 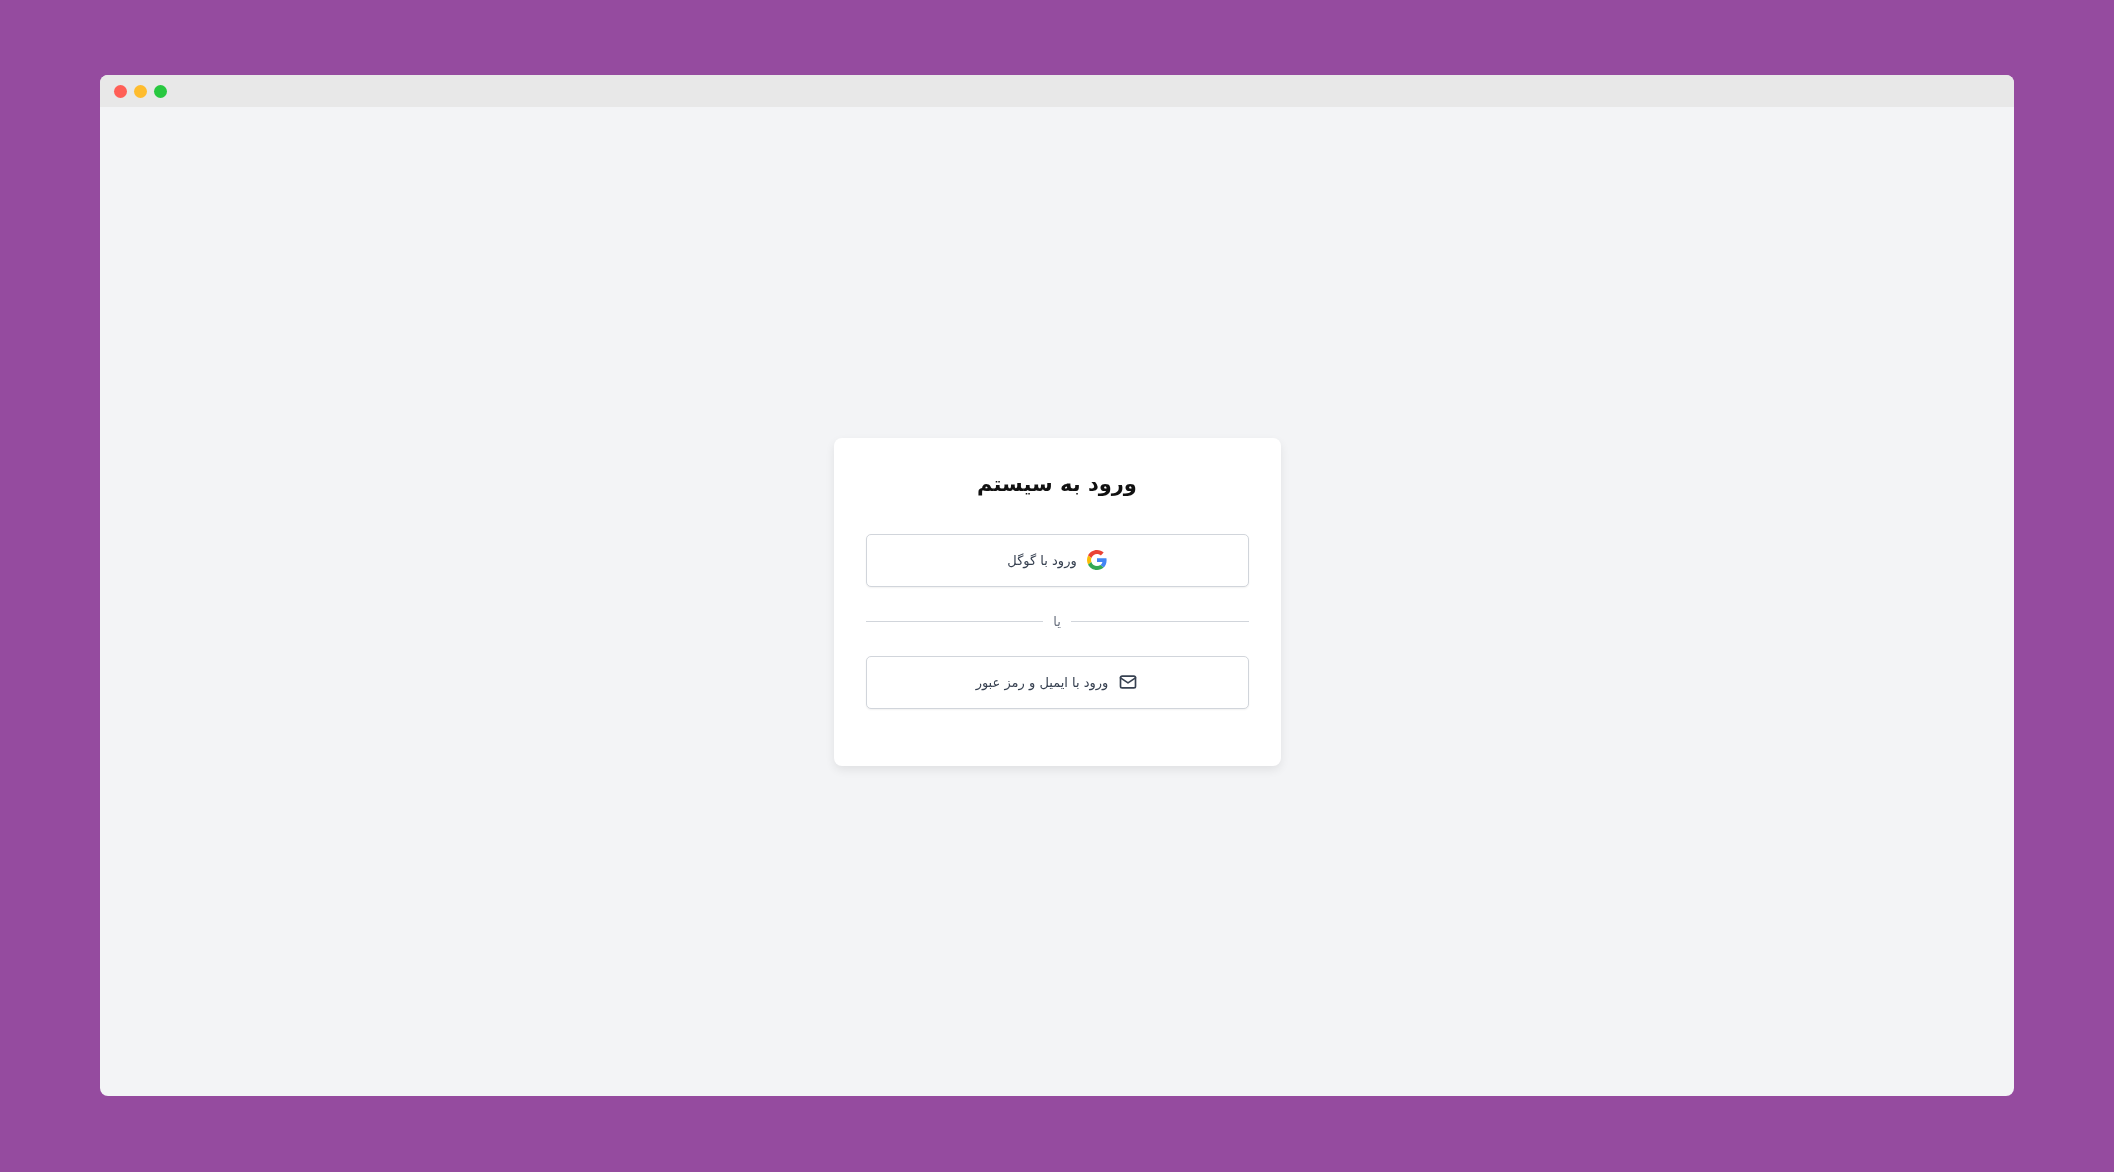 What do you see at coordinates (1096, 560) in the screenshot?
I see `google-g-icon` at bounding box center [1096, 560].